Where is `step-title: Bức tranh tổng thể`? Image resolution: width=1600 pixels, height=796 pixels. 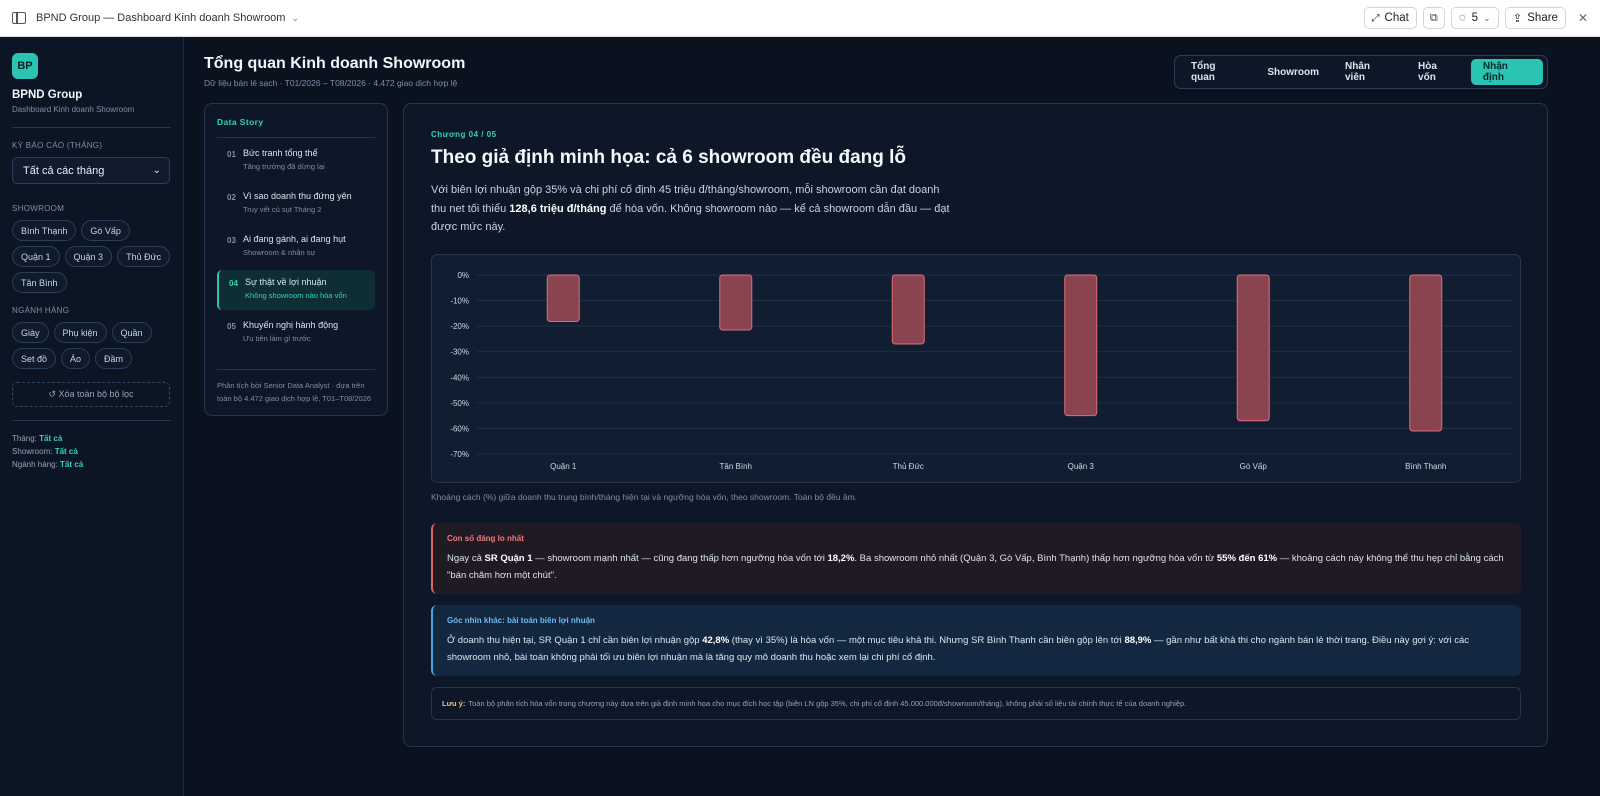 step-title: Bức tranh tổng thể is located at coordinates (280, 153).